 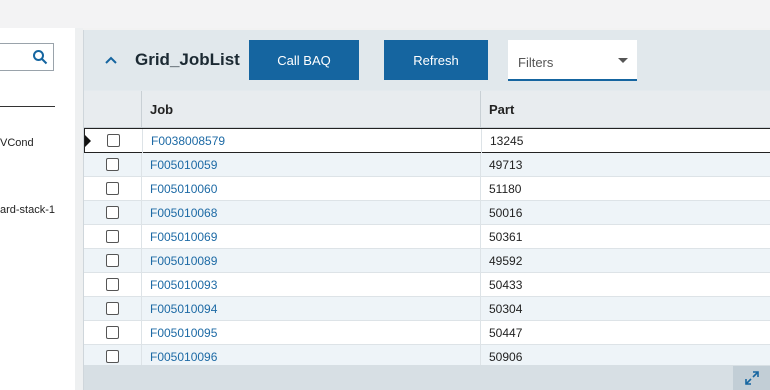 I want to click on refresh-button: Refresh, so click(x=436, y=60).